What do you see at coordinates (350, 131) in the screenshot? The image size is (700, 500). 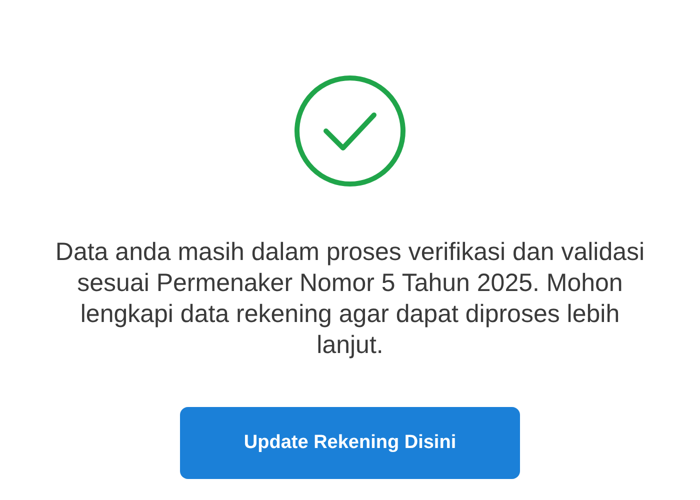 I see `check-circle-icon` at bounding box center [350, 131].